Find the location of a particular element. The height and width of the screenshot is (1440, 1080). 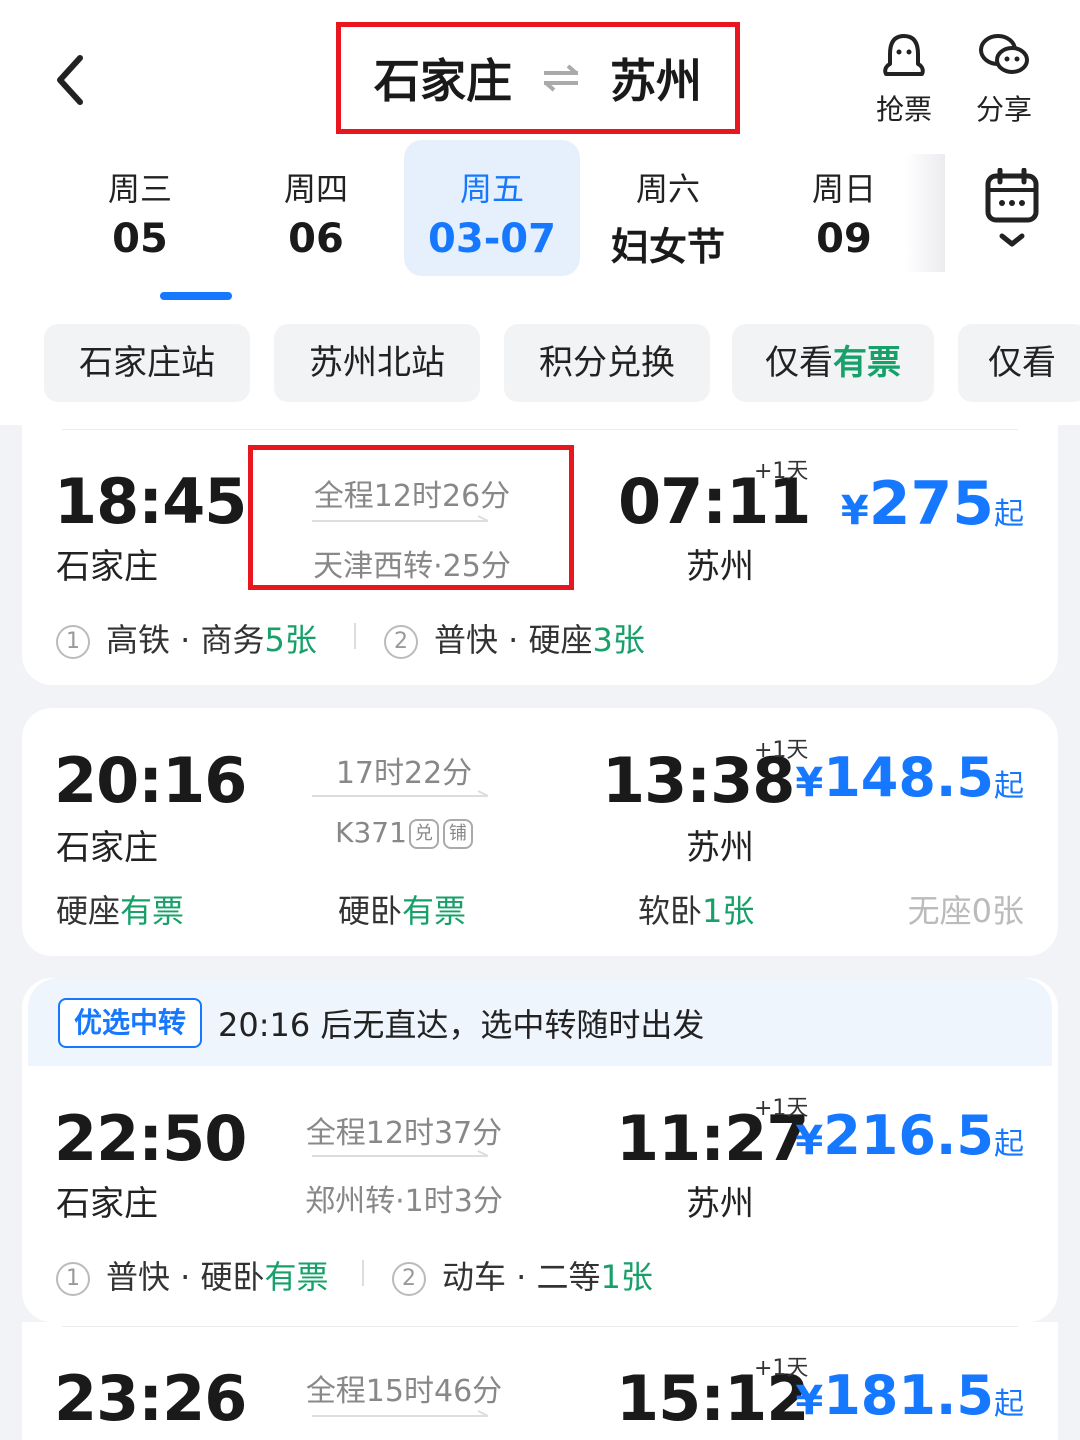

swap-icon is located at coordinates (561, 78).